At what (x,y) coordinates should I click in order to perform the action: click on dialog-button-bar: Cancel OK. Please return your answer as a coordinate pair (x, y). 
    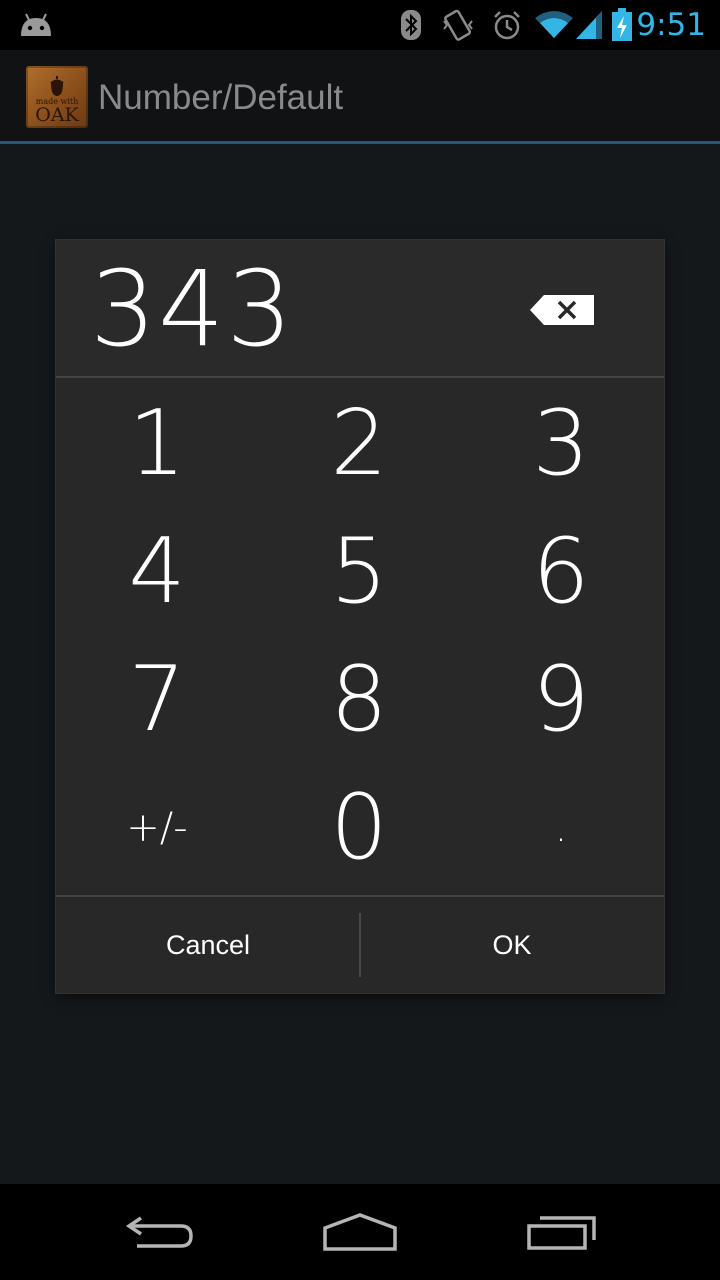
    Looking at the image, I should click on (360, 944).